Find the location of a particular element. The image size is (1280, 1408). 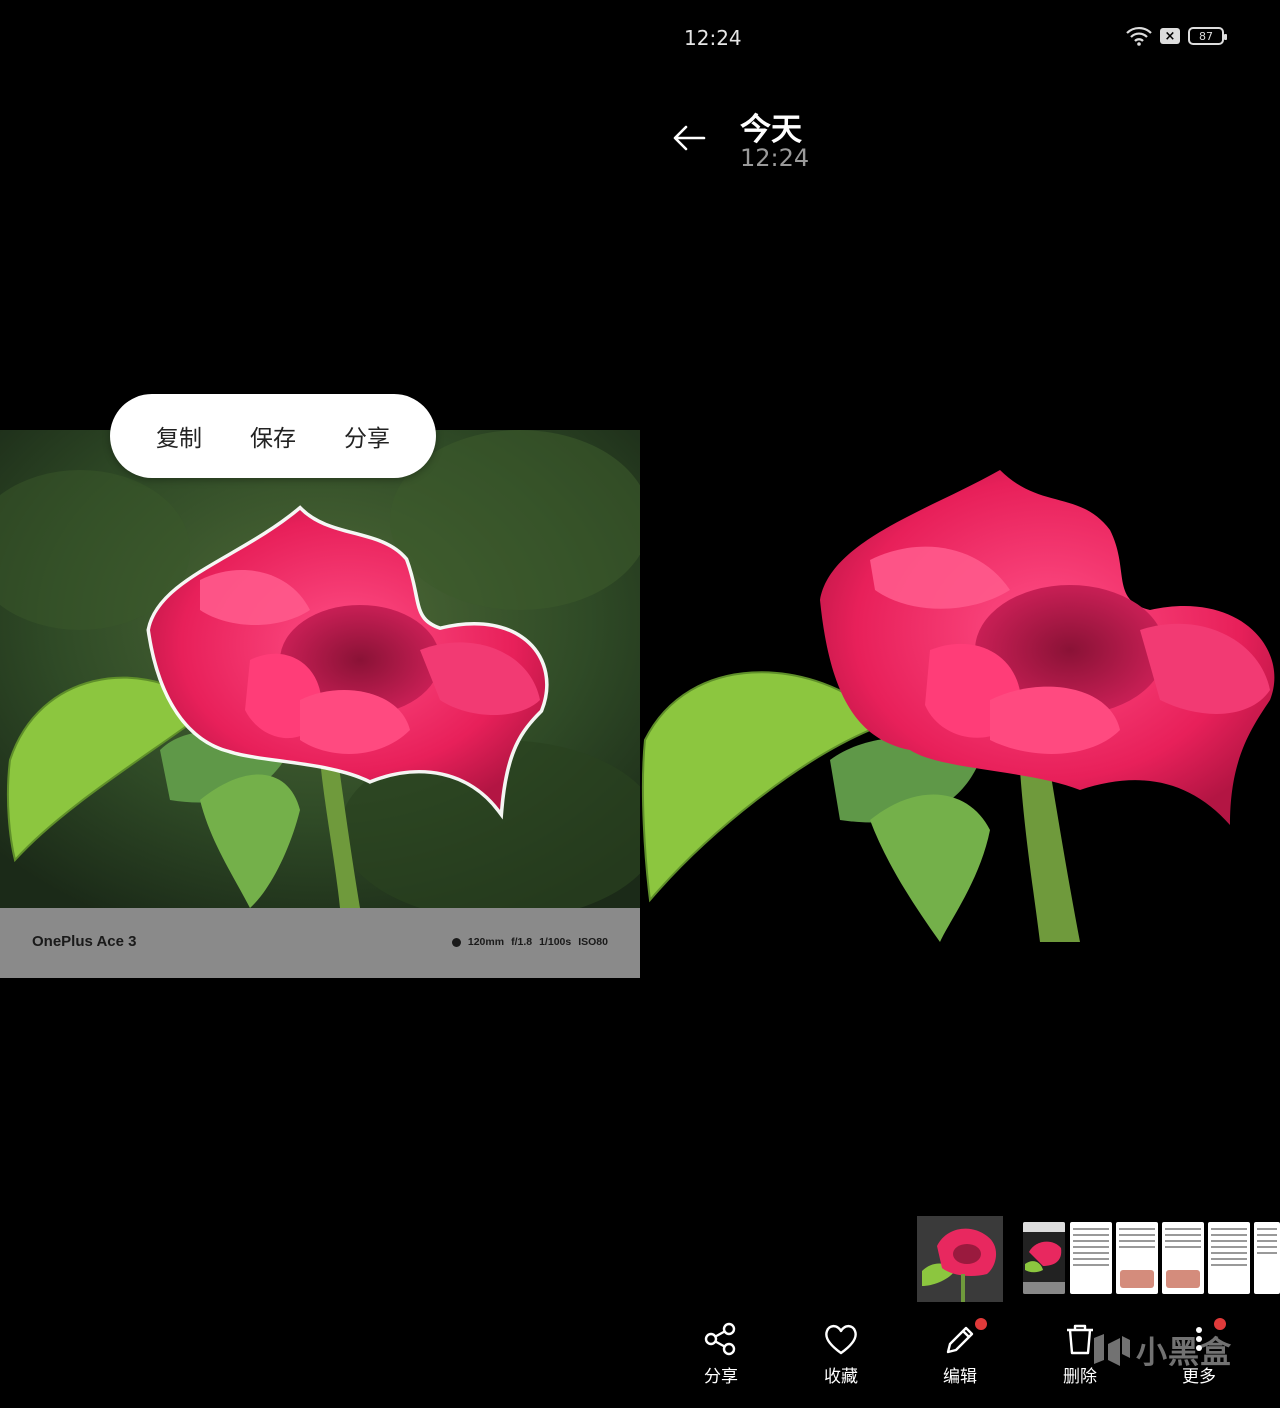

toolbar-share-button: 分享 is located at coordinates (721, 1354).